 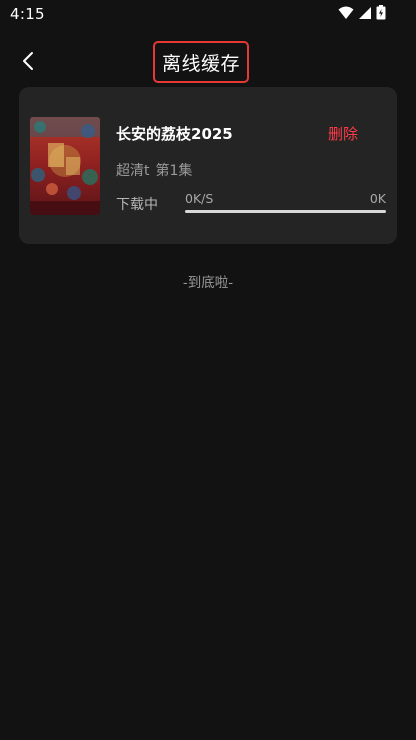 I want to click on download-speed: 0K/S, so click(x=199, y=198).